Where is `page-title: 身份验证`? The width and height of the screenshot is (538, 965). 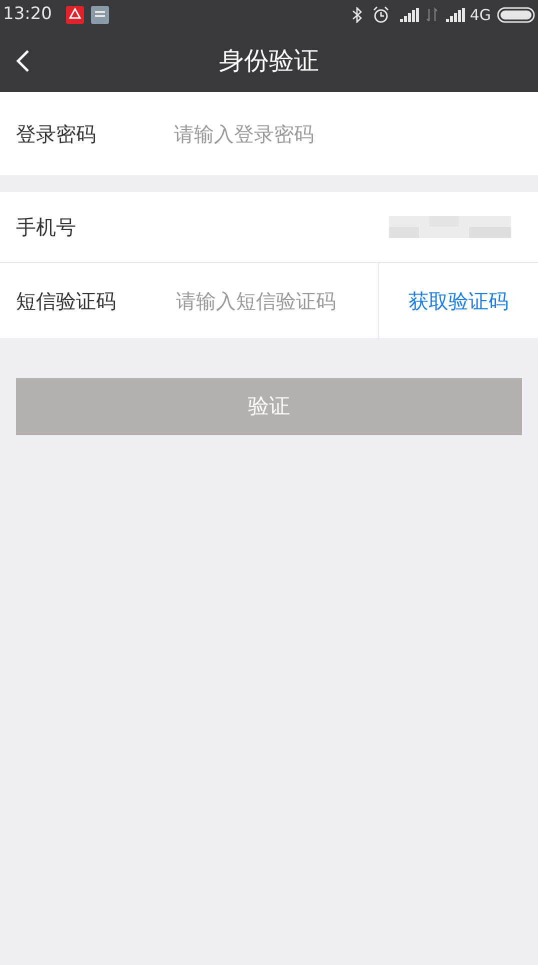
page-title: 身份验证 is located at coordinates (269, 61).